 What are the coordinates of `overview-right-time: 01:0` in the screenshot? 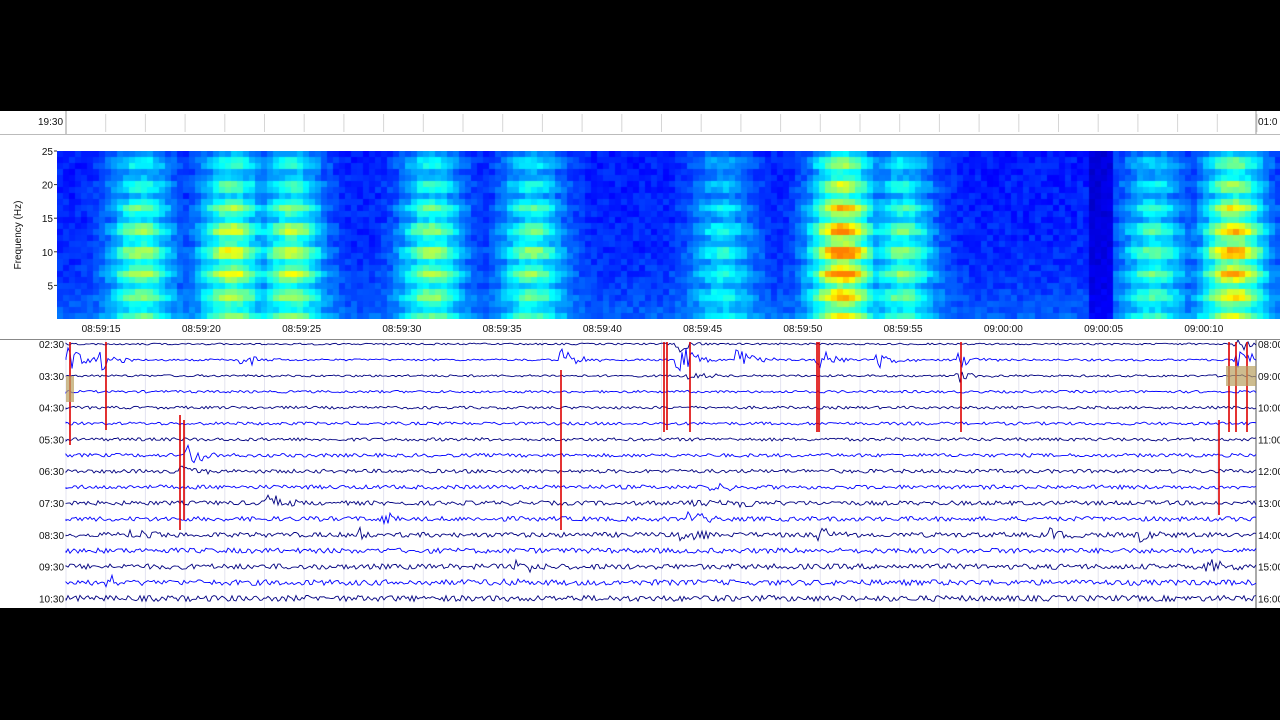 It's located at (1268, 122).